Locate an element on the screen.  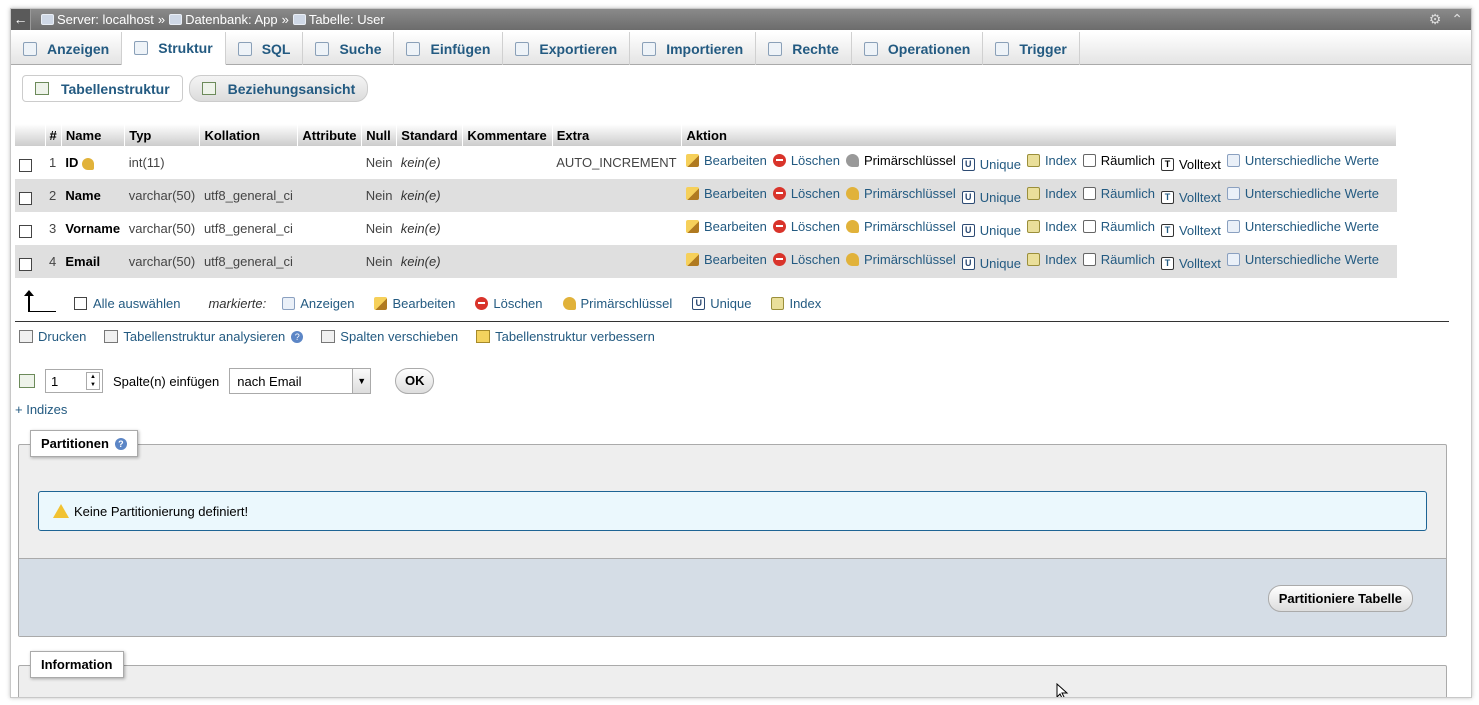
import-icon is located at coordinates (649, 48).